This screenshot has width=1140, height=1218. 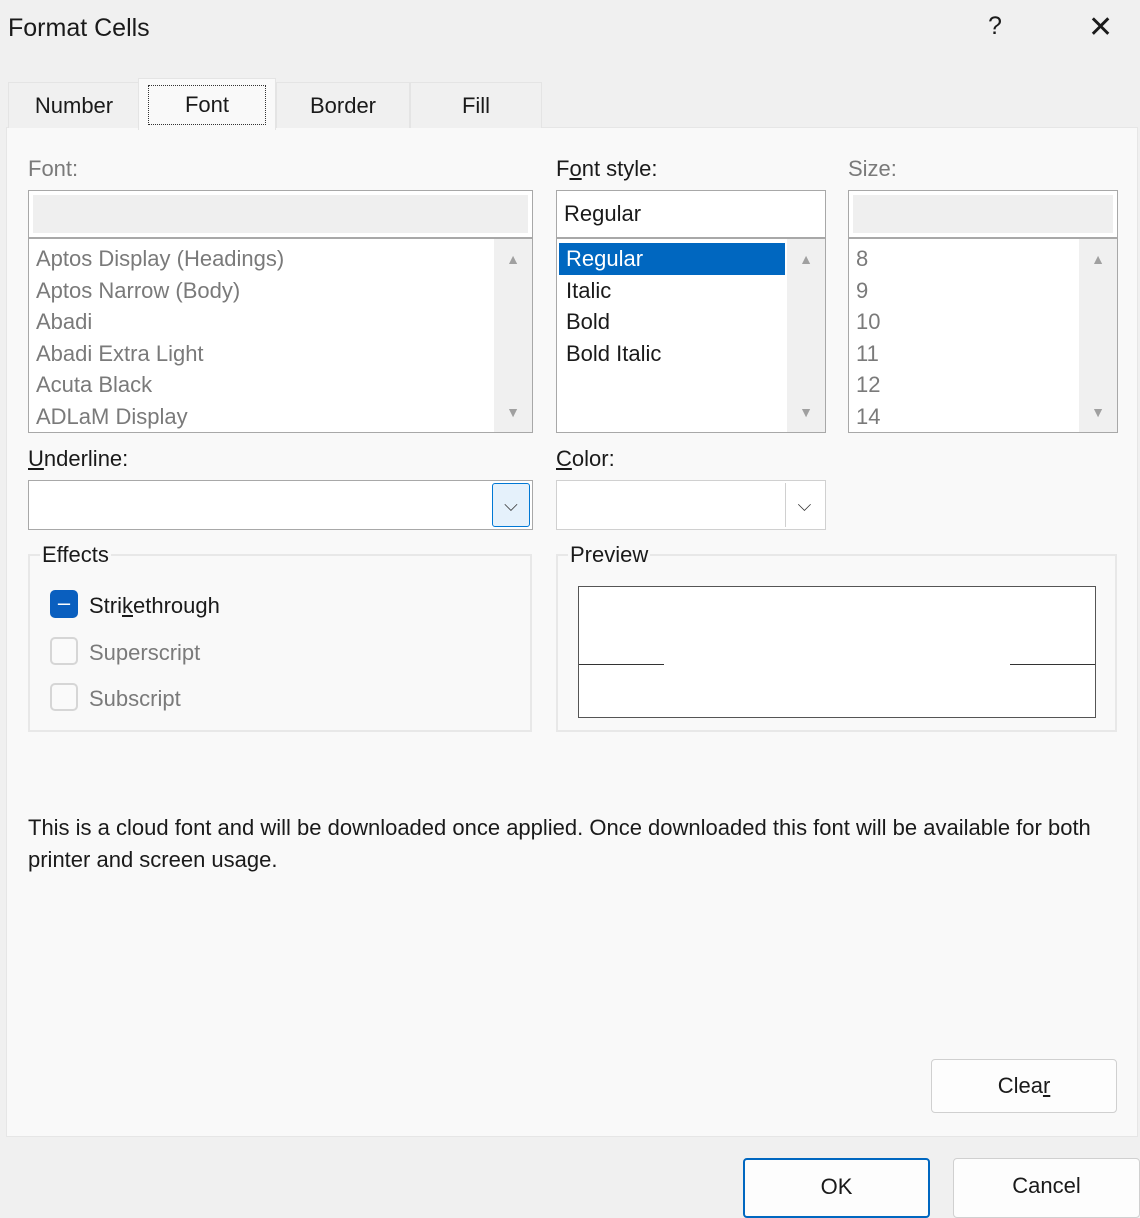 What do you see at coordinates (36, 458) in the screenshot?
I see `label-part: U` at bounding box center [36, 458].